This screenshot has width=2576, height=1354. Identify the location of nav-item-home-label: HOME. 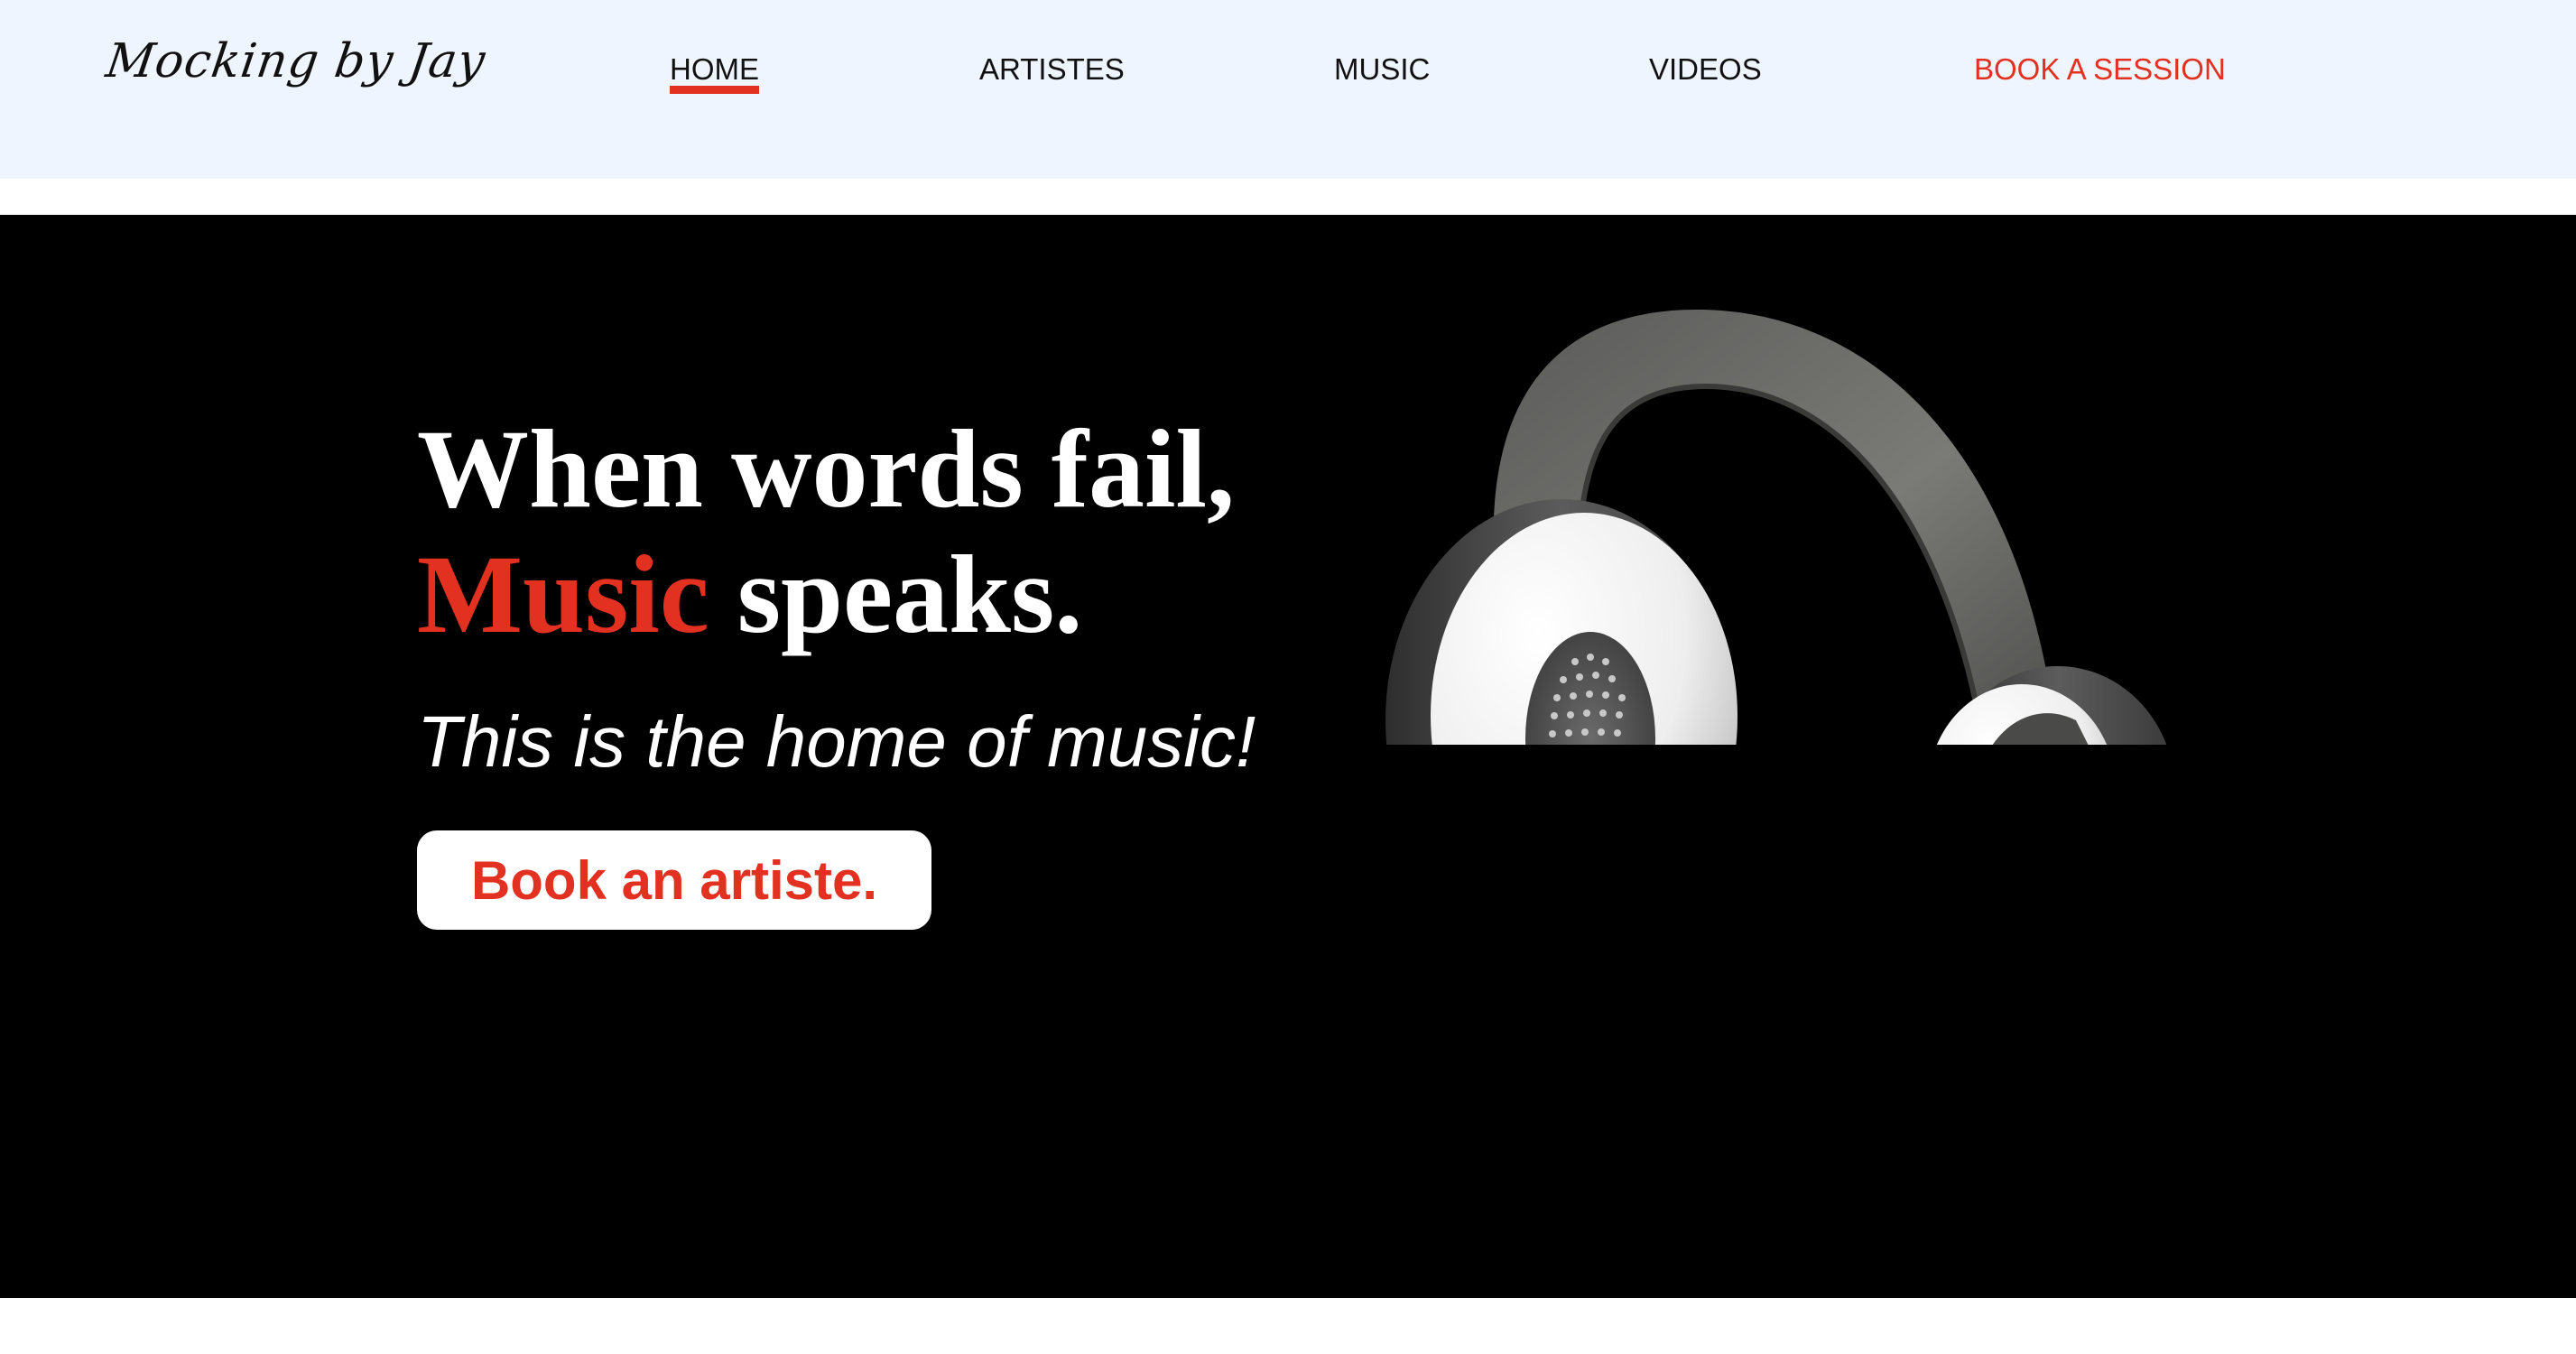
(714, 69).